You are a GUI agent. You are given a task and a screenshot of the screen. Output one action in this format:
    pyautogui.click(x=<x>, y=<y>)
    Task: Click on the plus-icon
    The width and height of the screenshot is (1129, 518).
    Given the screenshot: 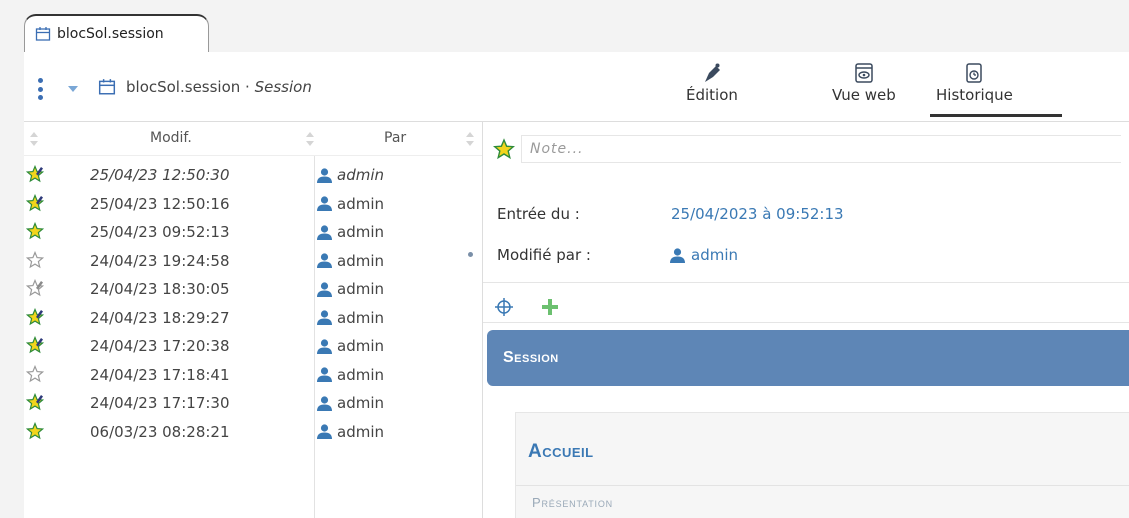 What is the action you would take?
    pyautogui.click(x=550, y=307)
    